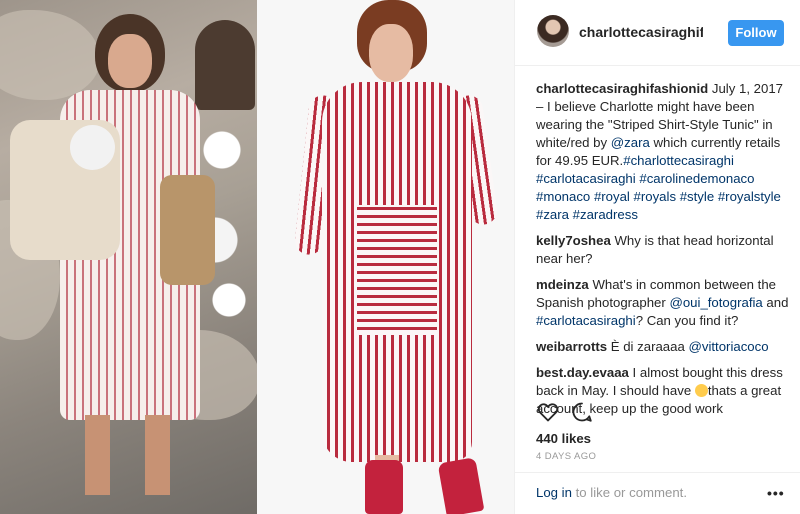  What do you see at coordinates (573, 240) in the screenshot?
I see `comment-username: kelly7oshea` at bounding box center [573, 240].